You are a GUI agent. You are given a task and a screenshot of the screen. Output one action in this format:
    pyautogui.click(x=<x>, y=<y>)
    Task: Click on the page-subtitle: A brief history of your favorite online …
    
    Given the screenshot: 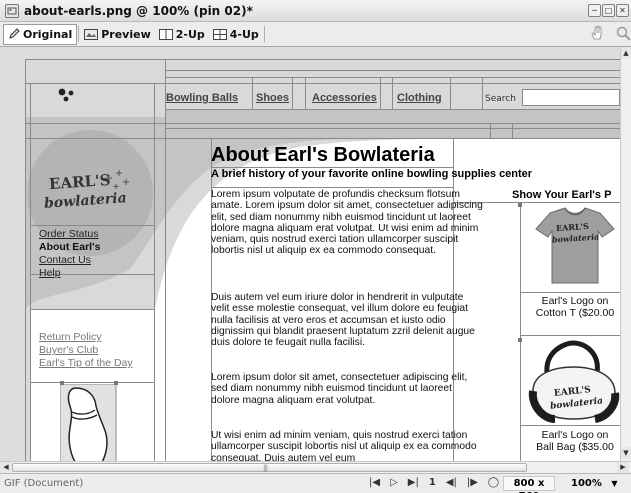 What is the action you would take?
    pyautogui.click(x=372, y=174)
    